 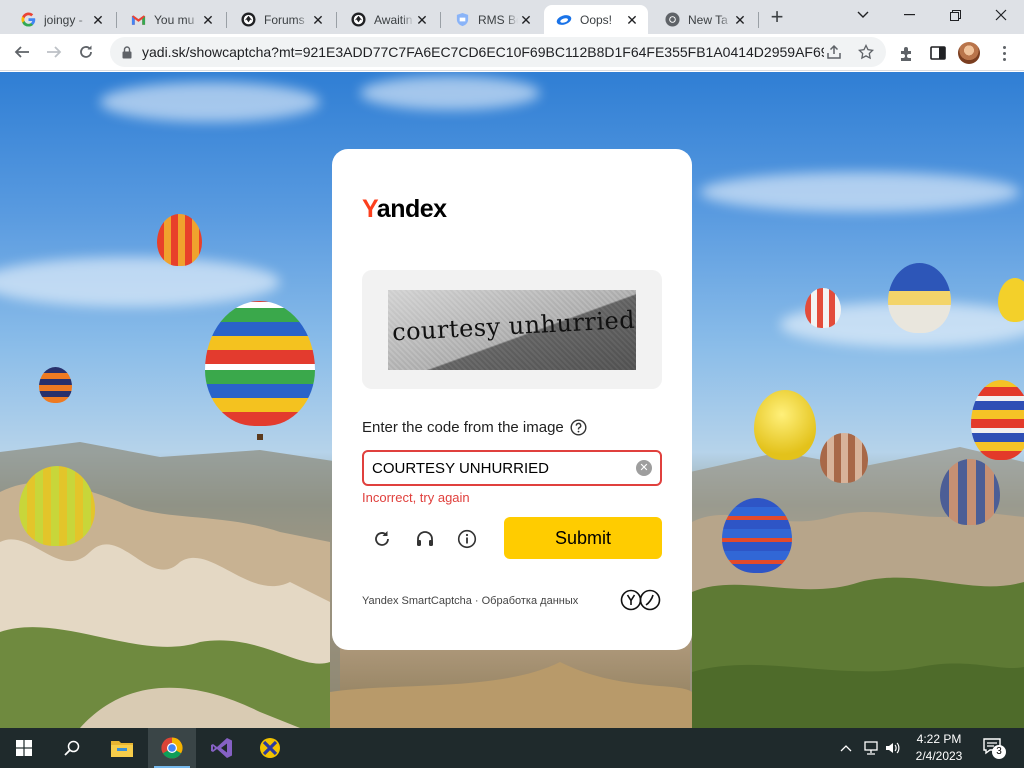 I want to click on volume-icon, so click(x=893, y=748).